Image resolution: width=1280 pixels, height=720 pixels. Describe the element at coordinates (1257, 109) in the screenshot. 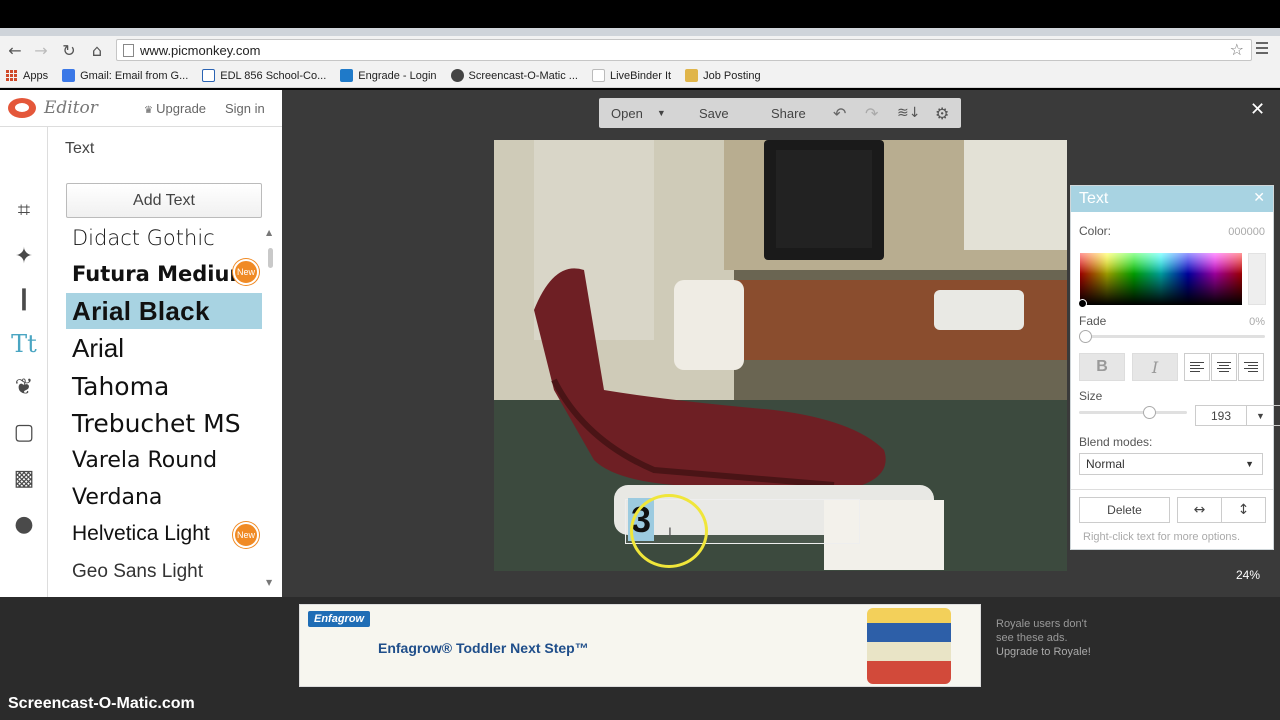

I see `close-editor-icon: ✕` at that location.